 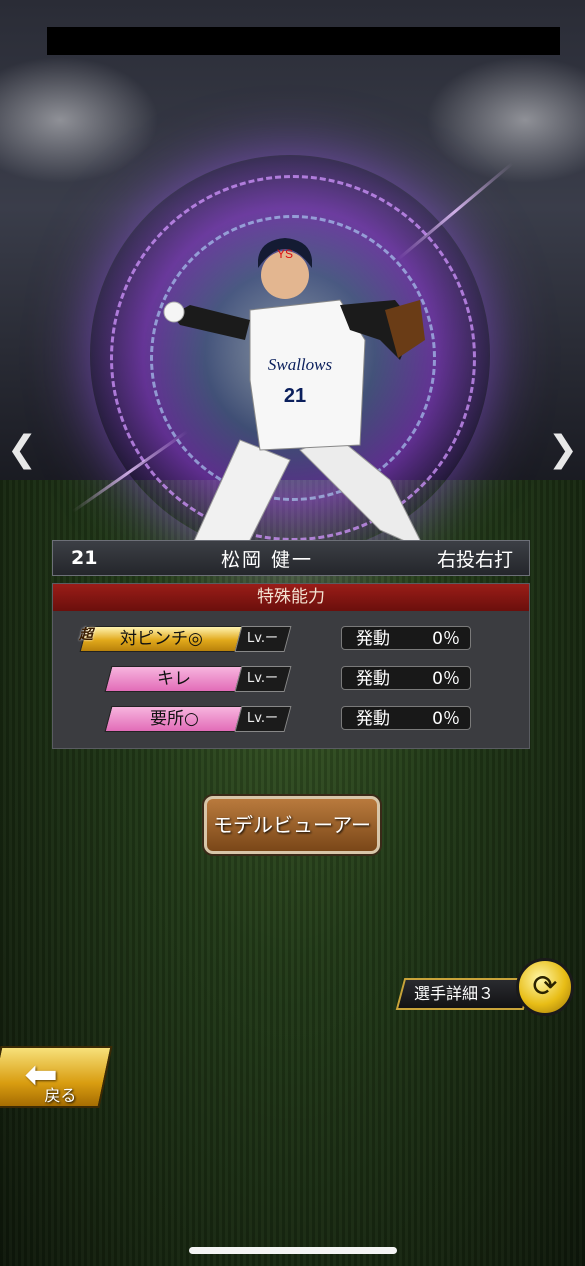 I want to click on ability-row: 要所○ Lv.ー 発動 0％, so click(x=292, y=719).